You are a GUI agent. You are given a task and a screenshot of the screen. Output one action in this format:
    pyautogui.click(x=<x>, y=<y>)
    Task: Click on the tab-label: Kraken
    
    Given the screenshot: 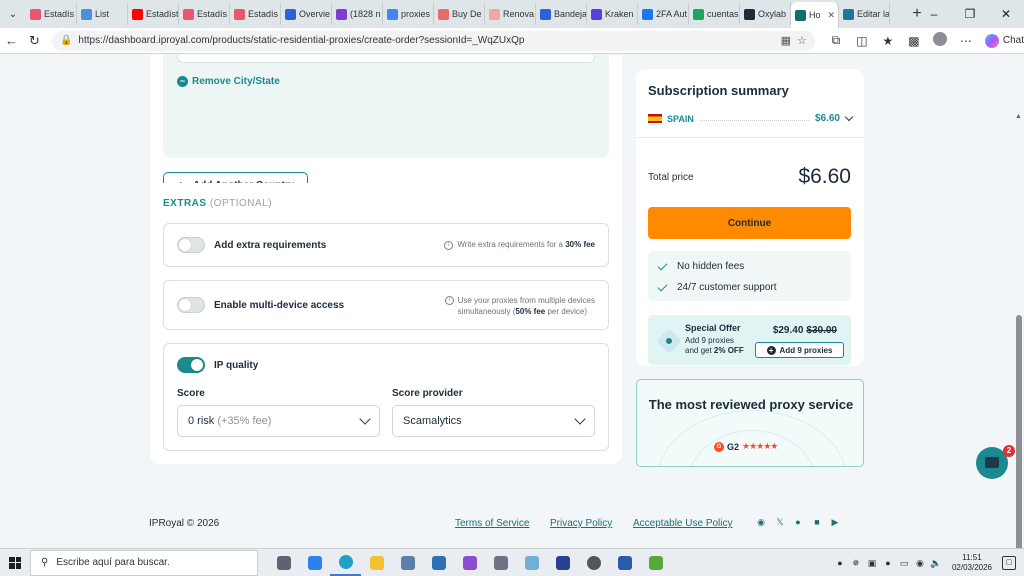 What is the action you would take?
    pyautogui.click(x=619, y=14)
    